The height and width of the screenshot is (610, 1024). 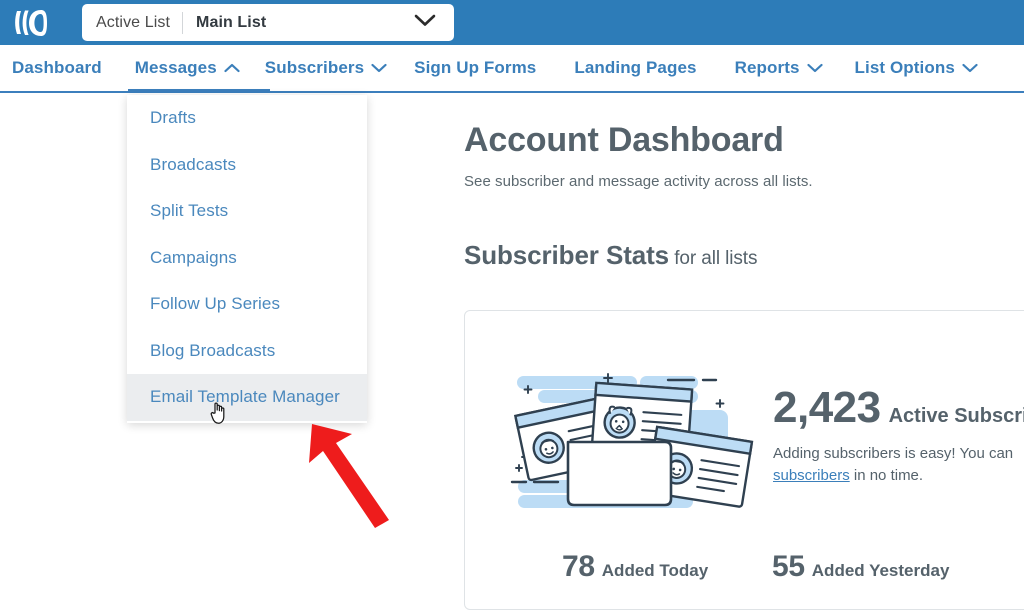 I want to click on nav-item-messages: Messages, so click(x=200, y=68).